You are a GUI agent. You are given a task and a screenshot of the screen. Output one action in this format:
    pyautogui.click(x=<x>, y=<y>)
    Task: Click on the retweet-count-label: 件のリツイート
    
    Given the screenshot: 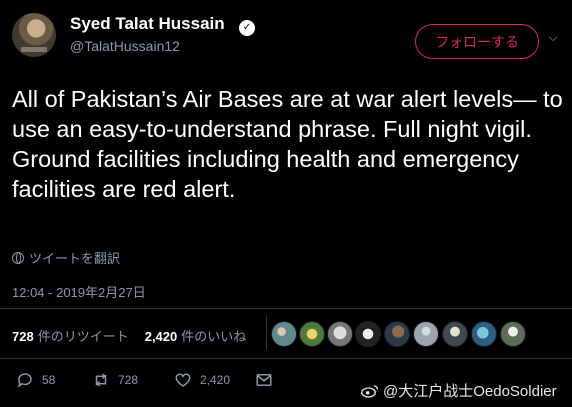 What is the action you would take?
    pyautogui.click(x=83, y=335)
    